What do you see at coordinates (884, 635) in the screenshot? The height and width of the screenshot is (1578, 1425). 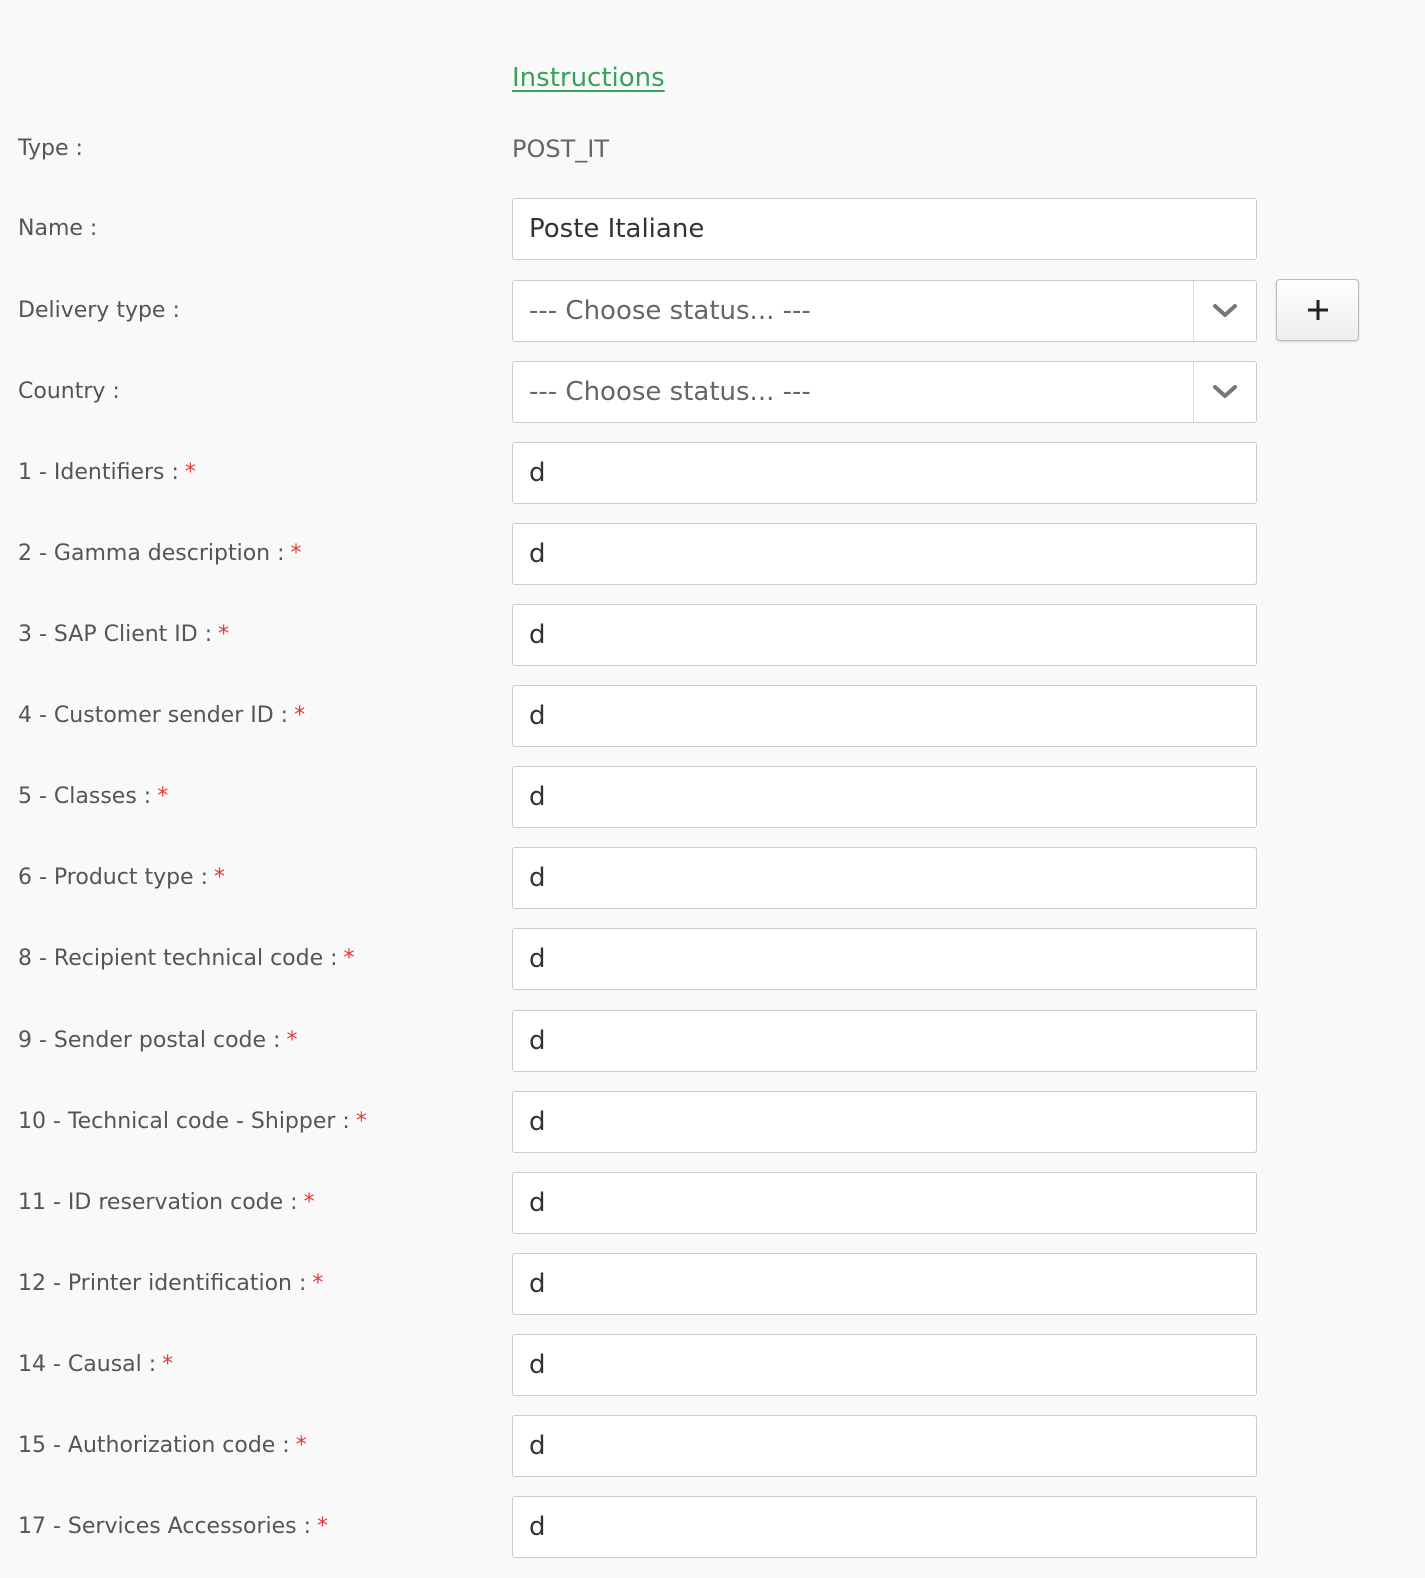 I see `sap-client-id-input` at bounding box center [884, 635].